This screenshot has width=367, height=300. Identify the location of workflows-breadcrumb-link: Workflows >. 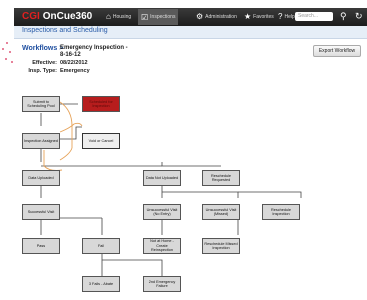
(42, 48).